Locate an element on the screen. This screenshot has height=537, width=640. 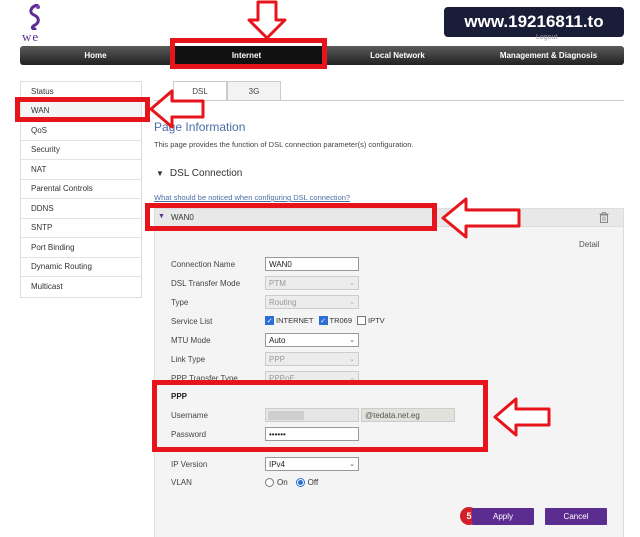
vlan-options: On Off is located at coordinates (295, 482).